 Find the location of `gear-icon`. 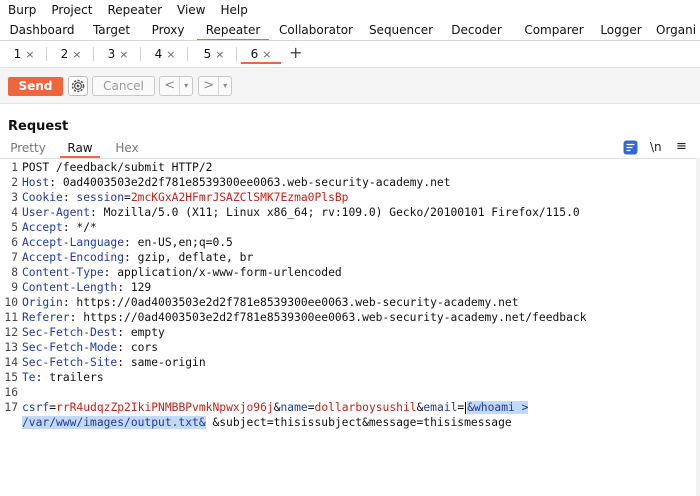

gear-icon is located at coordinates (78, 86).